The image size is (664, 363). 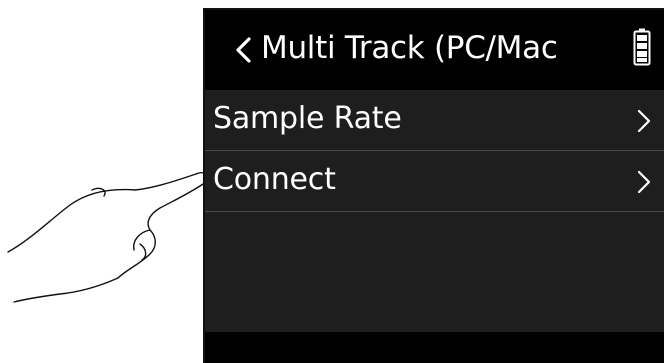 I want to click on menu-item-label: Sample Rate, so click(x=307, y=118).